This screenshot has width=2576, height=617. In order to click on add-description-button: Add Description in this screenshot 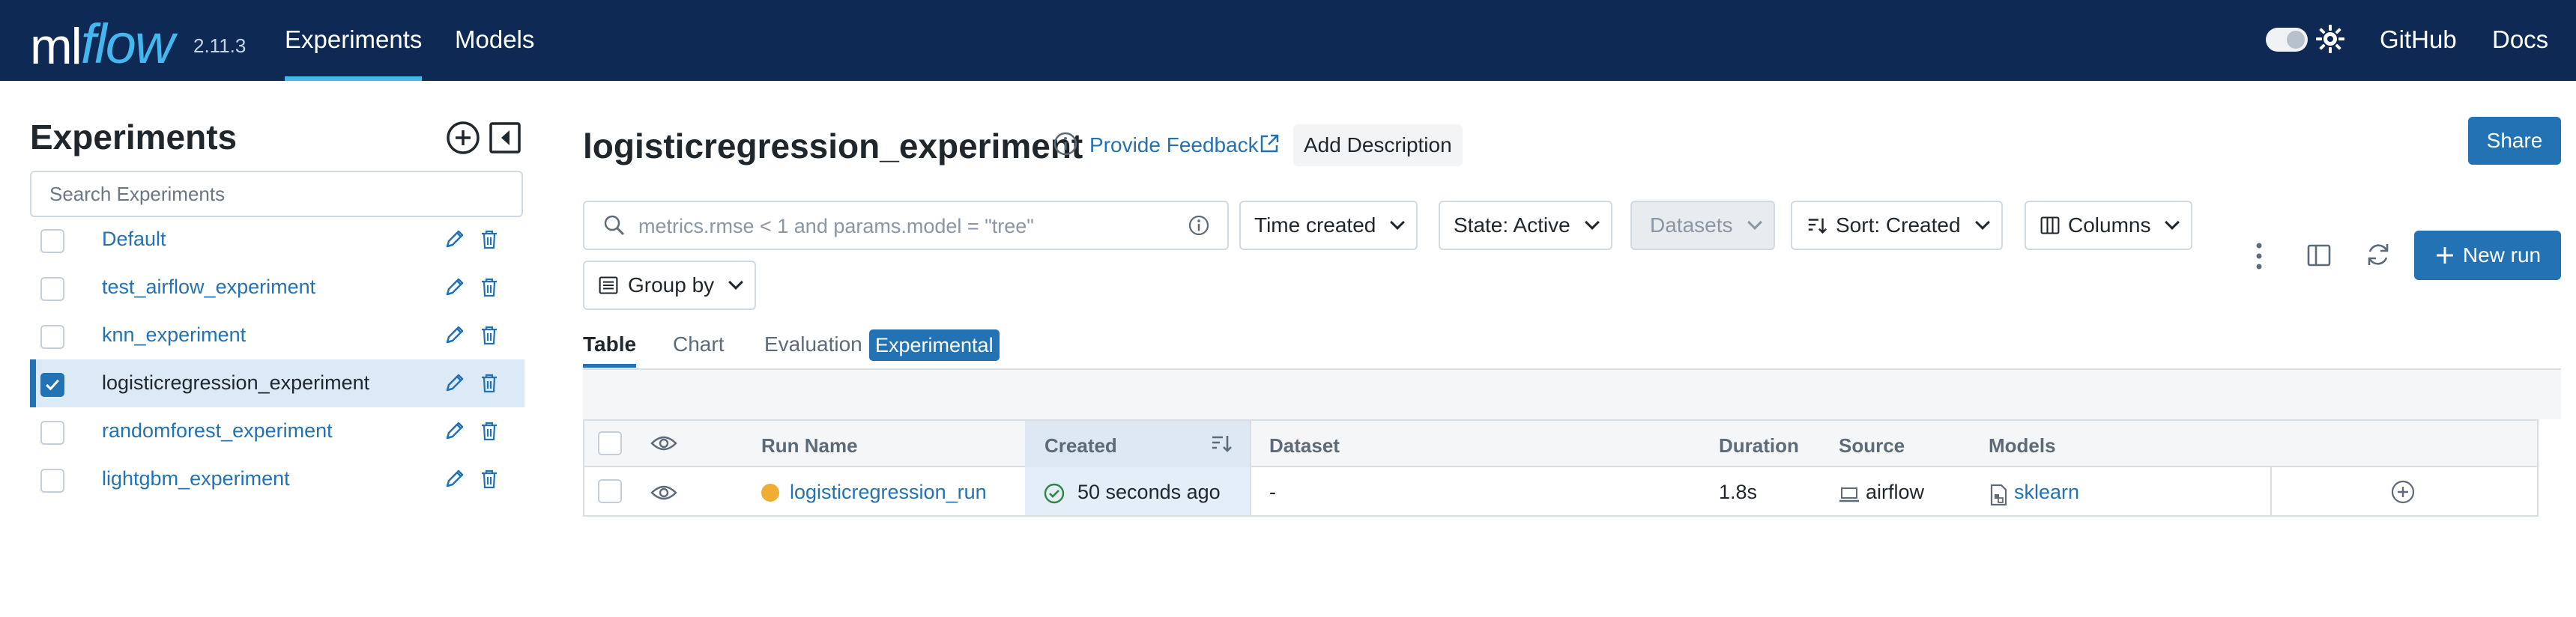, I will do `click(1378, 145)`.